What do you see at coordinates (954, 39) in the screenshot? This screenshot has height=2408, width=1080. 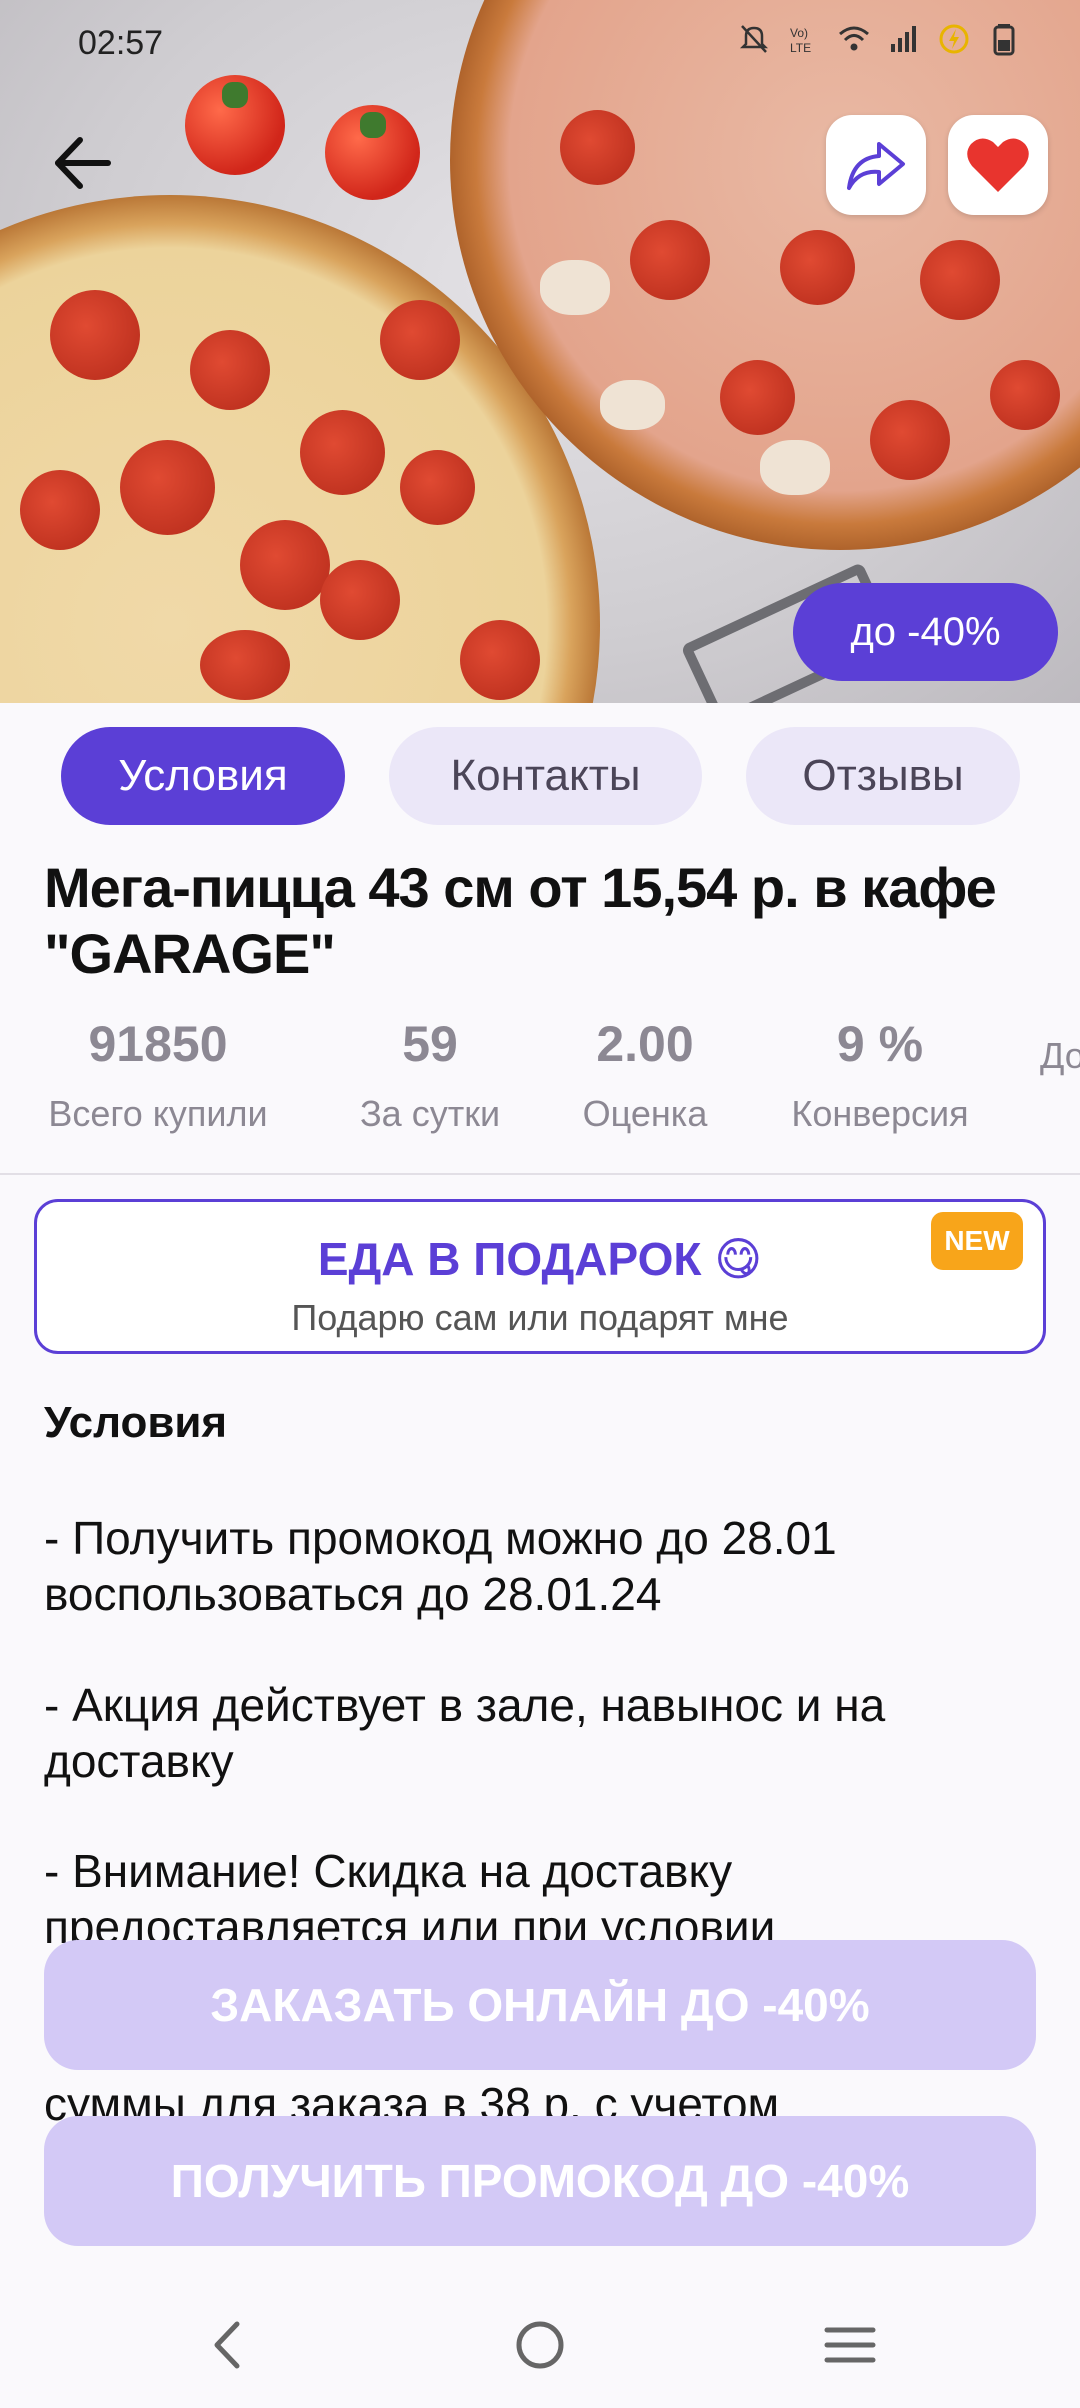 I see `battery-saver-icon` at bounding box center [954, 39].